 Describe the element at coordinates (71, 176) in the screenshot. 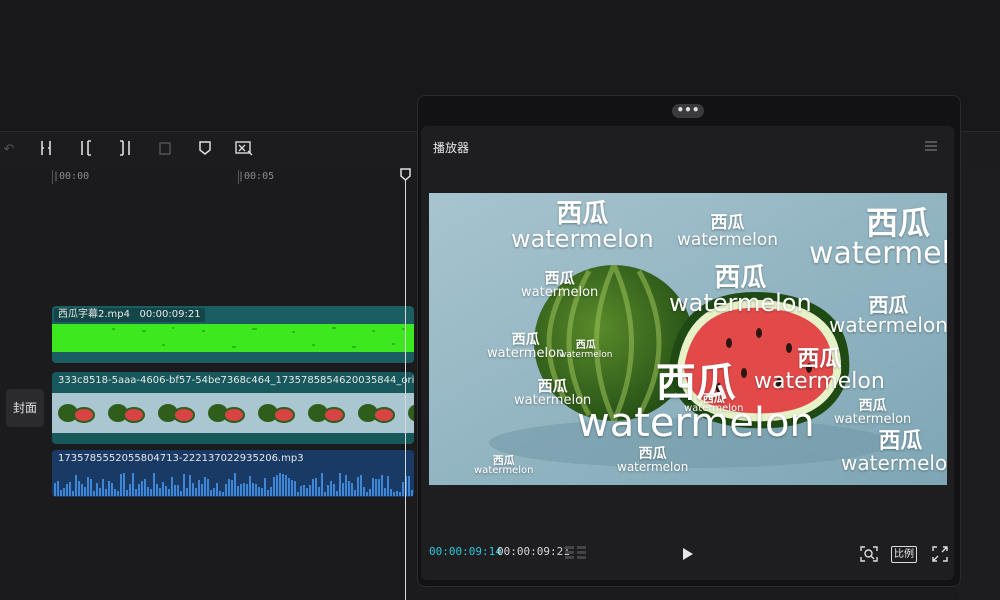

I see `ruler-label-0: |00:00` at that location.